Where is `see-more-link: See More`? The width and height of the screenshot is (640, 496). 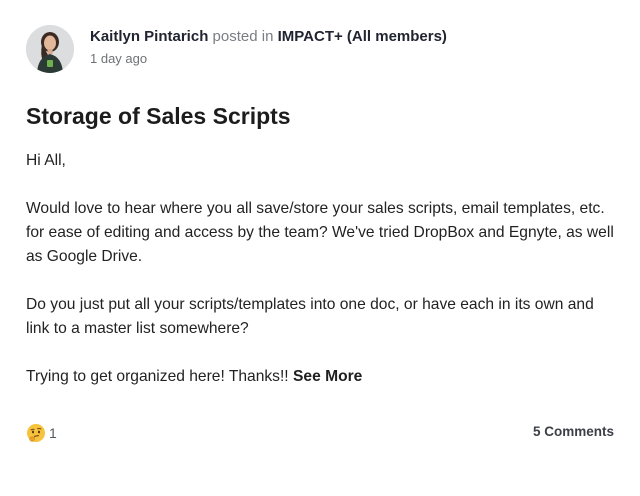
see-more-link: See More is located at coordinates (327, 376).